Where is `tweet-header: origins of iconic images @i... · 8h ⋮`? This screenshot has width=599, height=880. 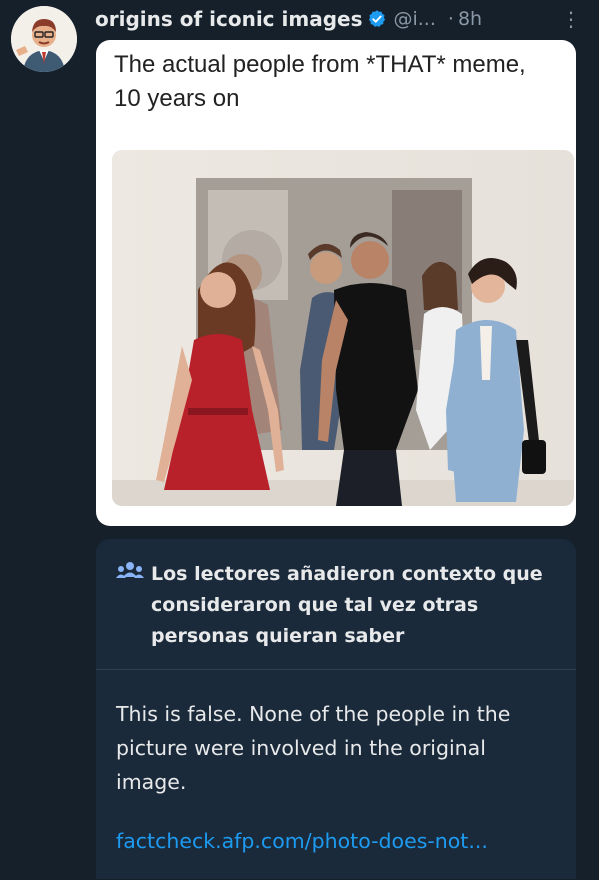
tweet-header: origins of iconic images @i... · 8h ⋮ is located at coordinates (342, 19).